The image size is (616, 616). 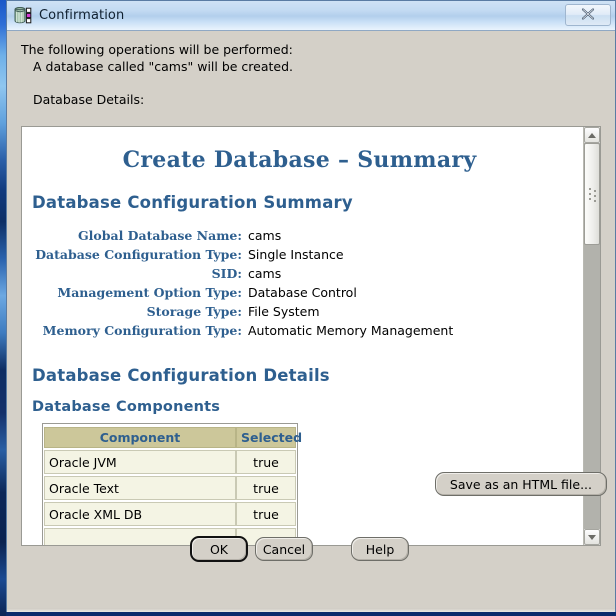 I want to click on document-title: Create Database – Summary, so click(x=299, y=160).